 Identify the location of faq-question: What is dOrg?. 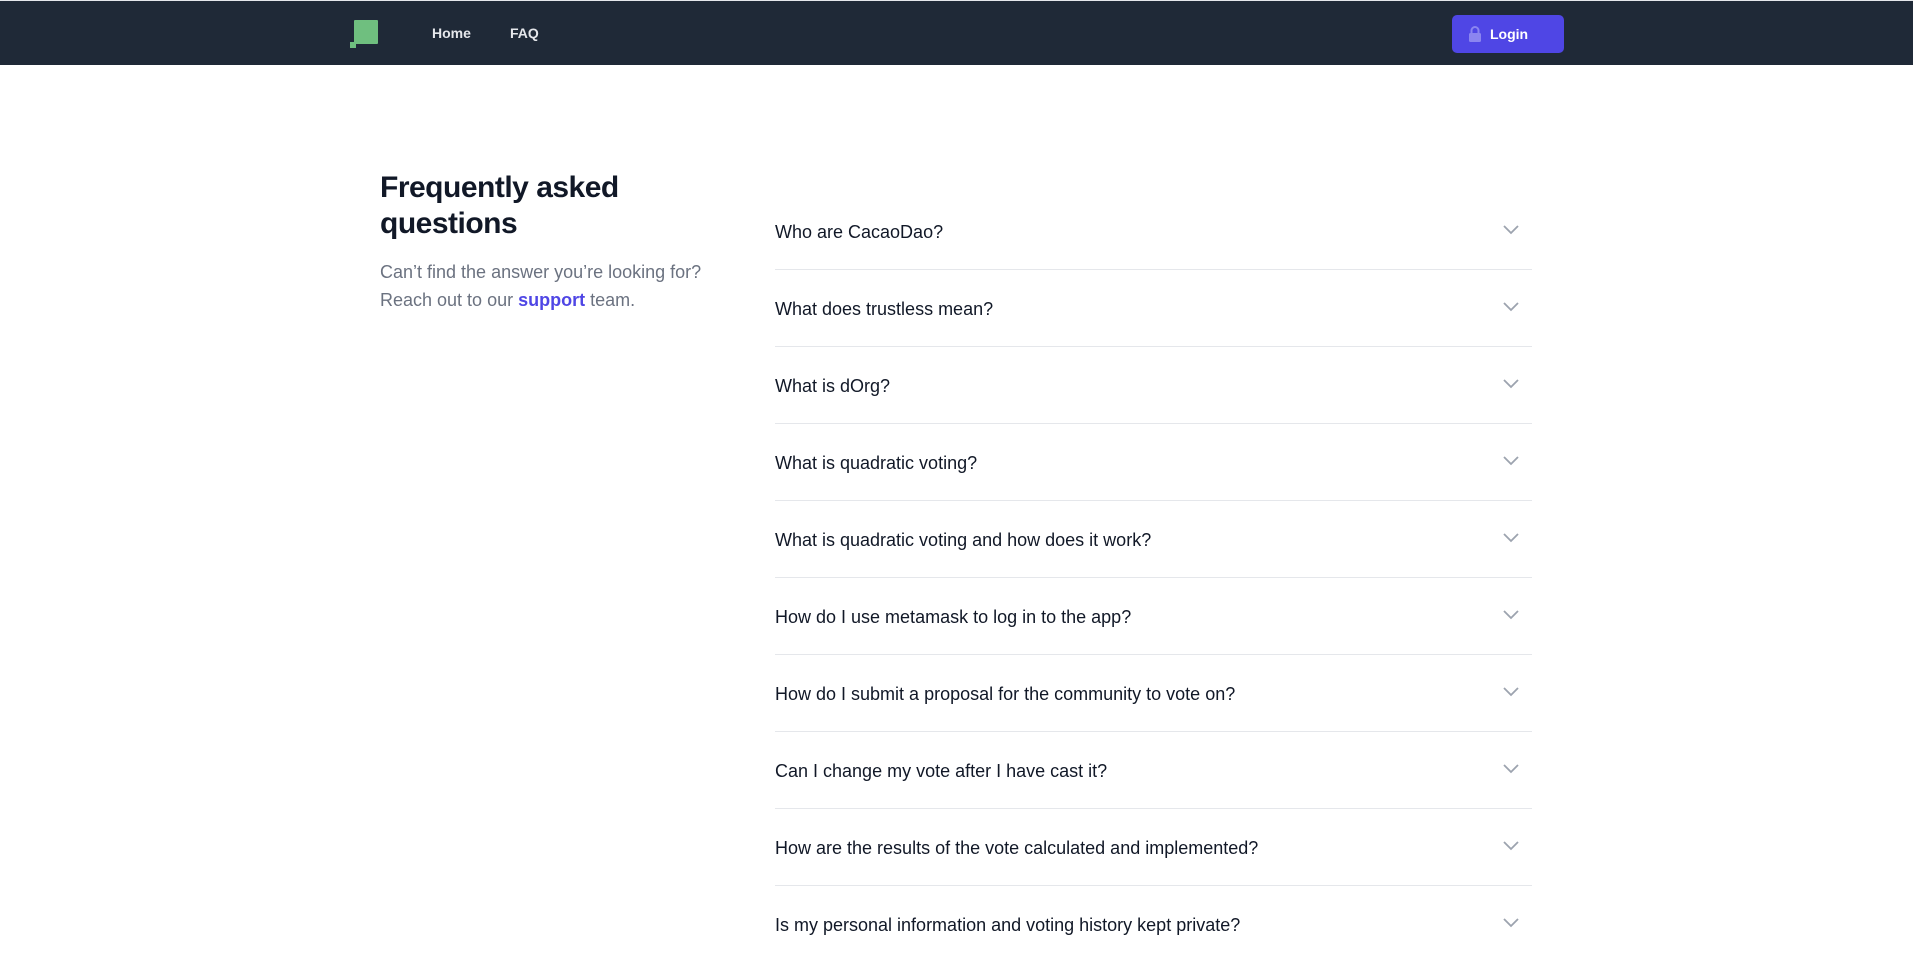
(833, 386).